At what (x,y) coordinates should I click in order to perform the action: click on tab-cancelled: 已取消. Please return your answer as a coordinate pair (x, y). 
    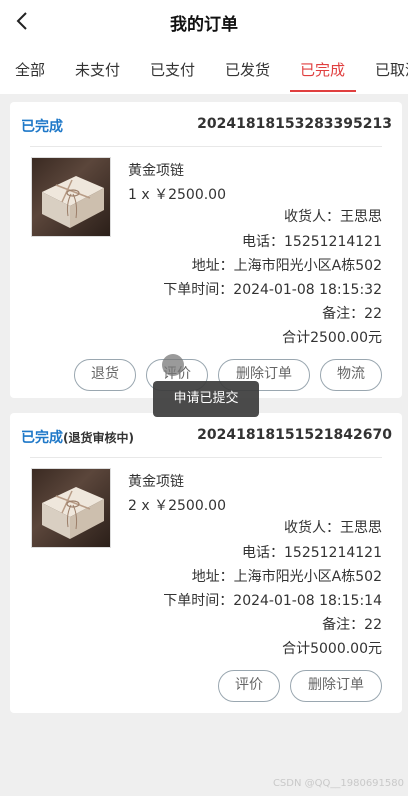
    Looking at the image, I should click on (391, 69).